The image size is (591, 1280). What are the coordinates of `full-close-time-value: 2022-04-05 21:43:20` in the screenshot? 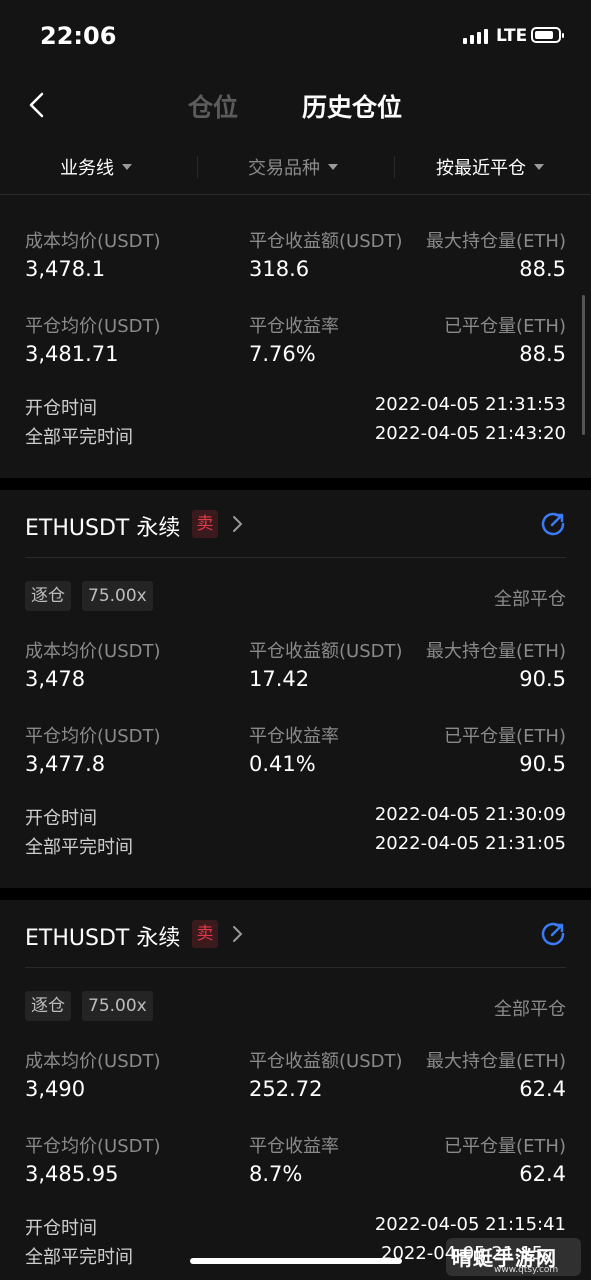 It's located at (470, 433).